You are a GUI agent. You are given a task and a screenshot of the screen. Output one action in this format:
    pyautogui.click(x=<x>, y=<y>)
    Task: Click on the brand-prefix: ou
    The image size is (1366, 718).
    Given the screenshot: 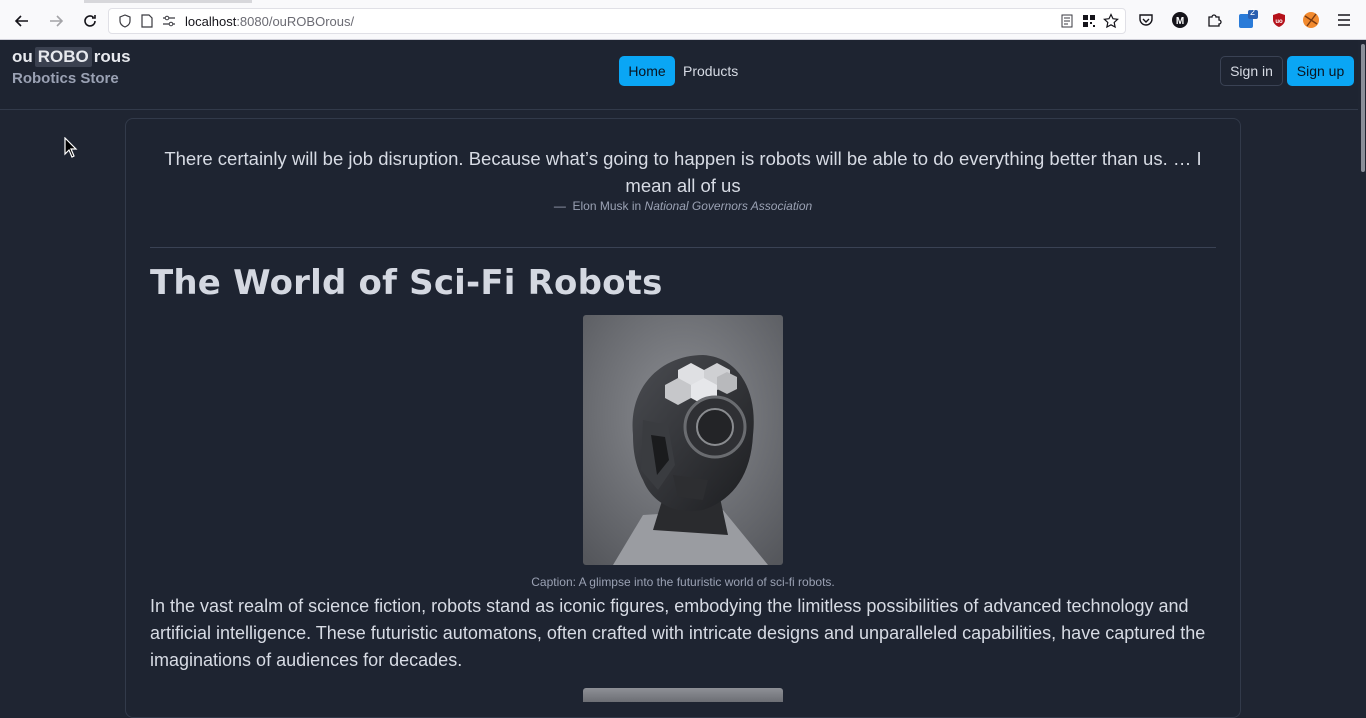 What is the action you would take?
    pyautogui.click(x=22, y=56)
    